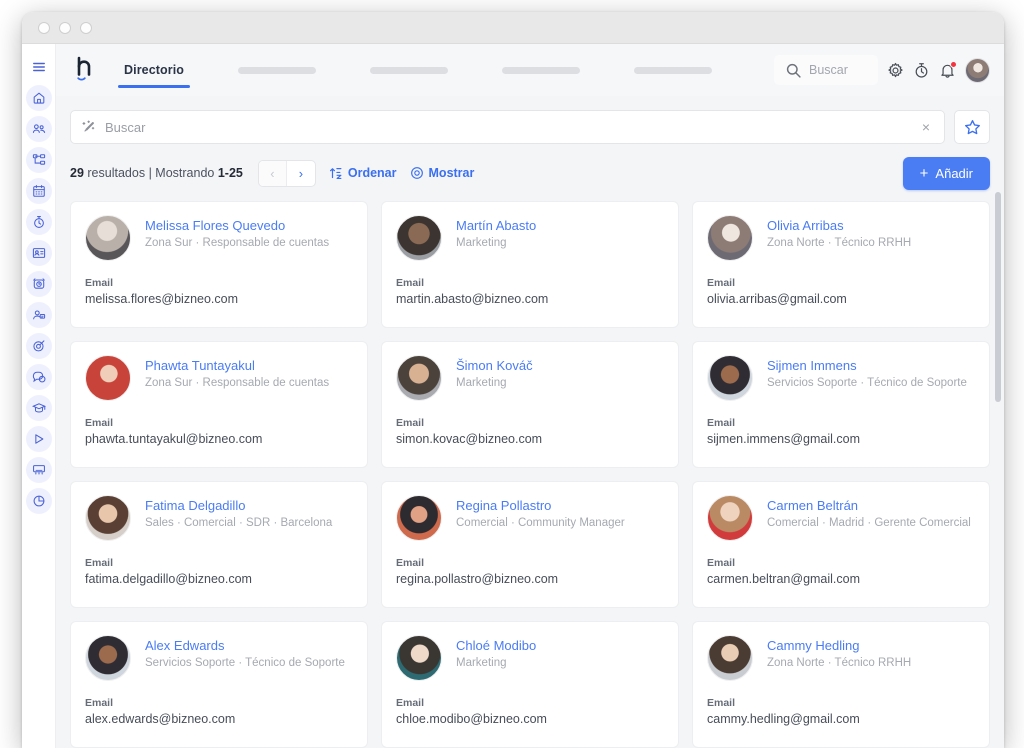 The image size is (1024, 748). What do you see at coordinates (998, 422) in the screenshot?
I see `scrollbar-track` at bounding box center [998, 422].